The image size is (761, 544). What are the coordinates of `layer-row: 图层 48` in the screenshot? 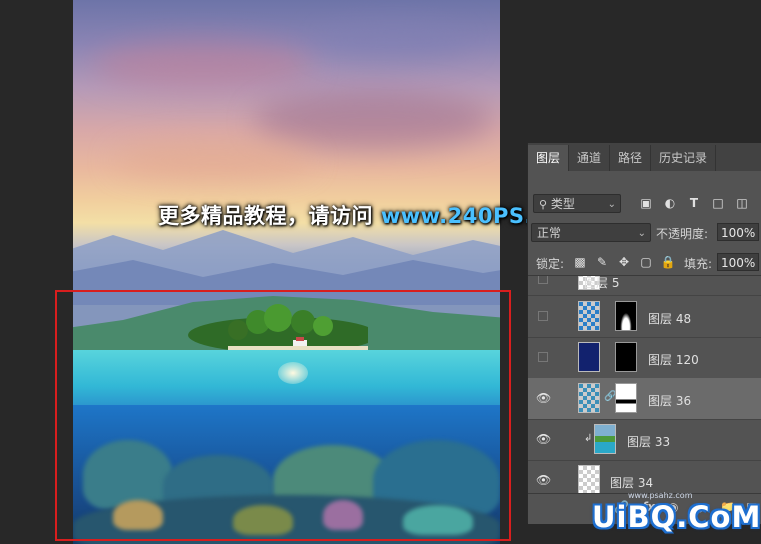 It's located at (644, 317).